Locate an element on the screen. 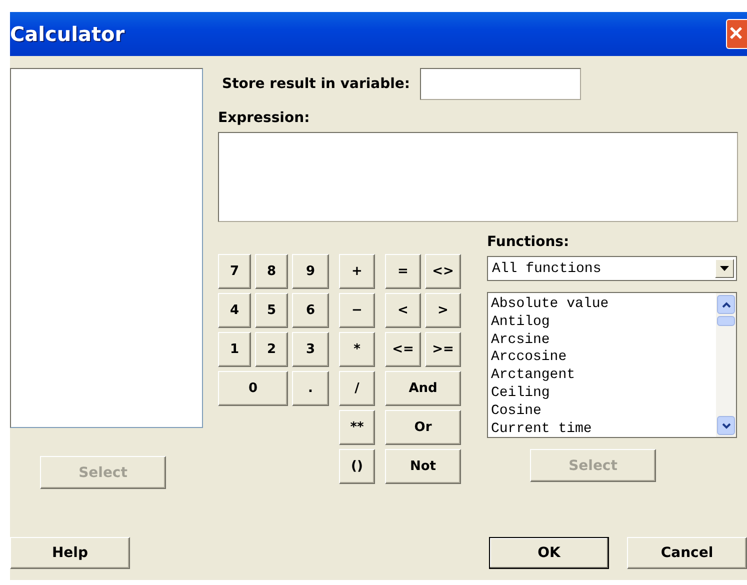  keypad-button: > is located at coordinates (443, 310).